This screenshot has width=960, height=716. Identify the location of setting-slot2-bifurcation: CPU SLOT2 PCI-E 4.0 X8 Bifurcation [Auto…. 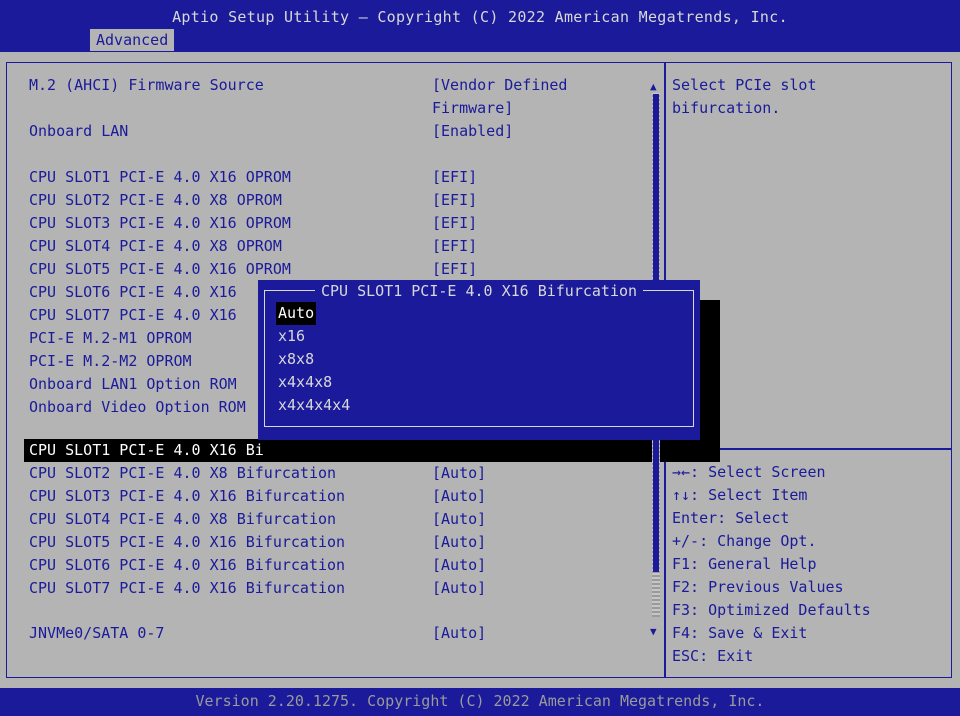
(330, 473).